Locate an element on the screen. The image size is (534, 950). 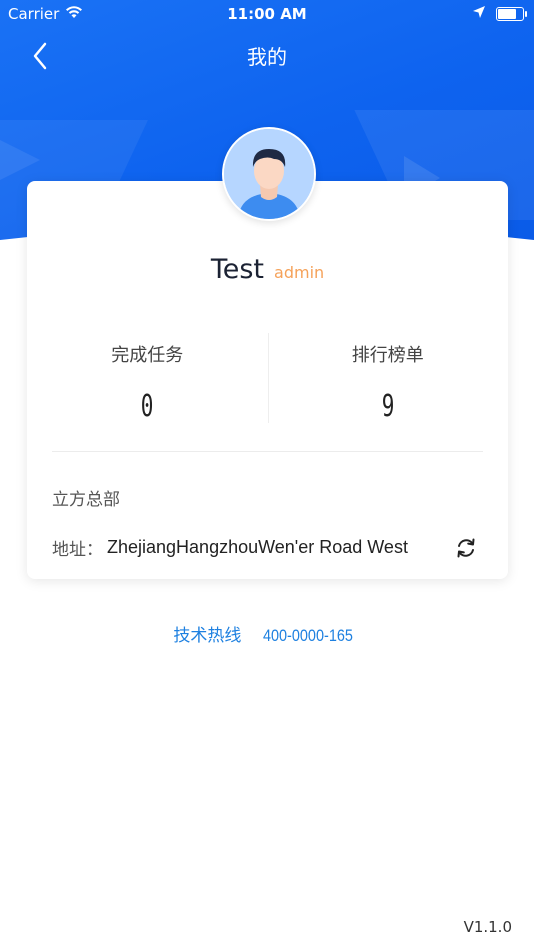
refresh-location-button is located at coordinates (466, 548).